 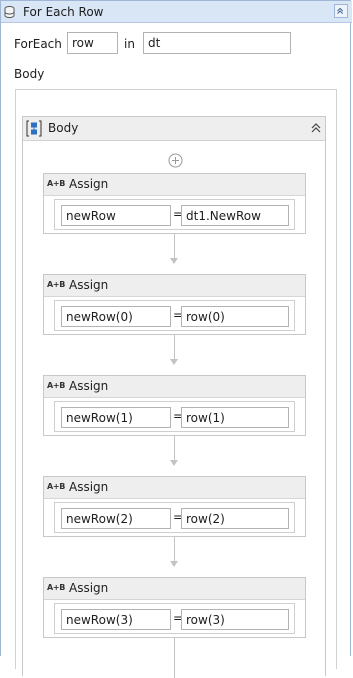 What do you see at coordinates (235, 518) in the screenshot?
I see `assign-value-input: row(2)` at bounding box center [235, 518].